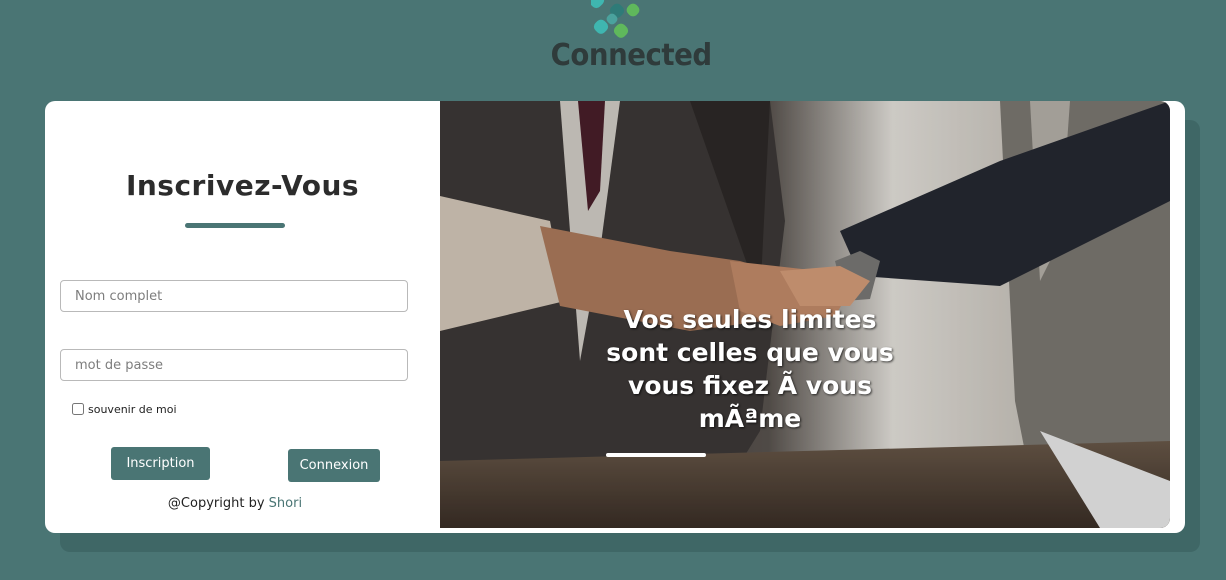 The height and width of the screenshot is (580, 1226). Describe the element at coordinates (235, 225) in the screenshot. I see `title-underline` at that location.